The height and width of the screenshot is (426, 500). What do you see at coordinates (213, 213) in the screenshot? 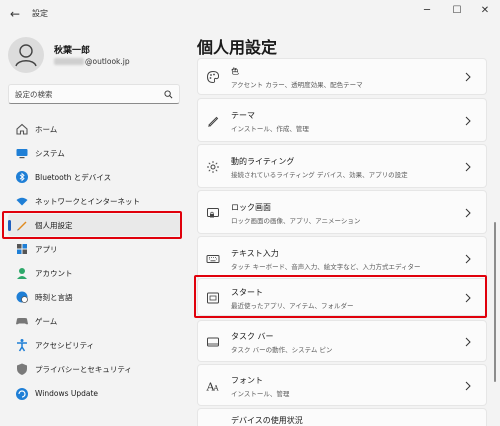
I see `lock-screen-icon` at bounding box center [213, 213].